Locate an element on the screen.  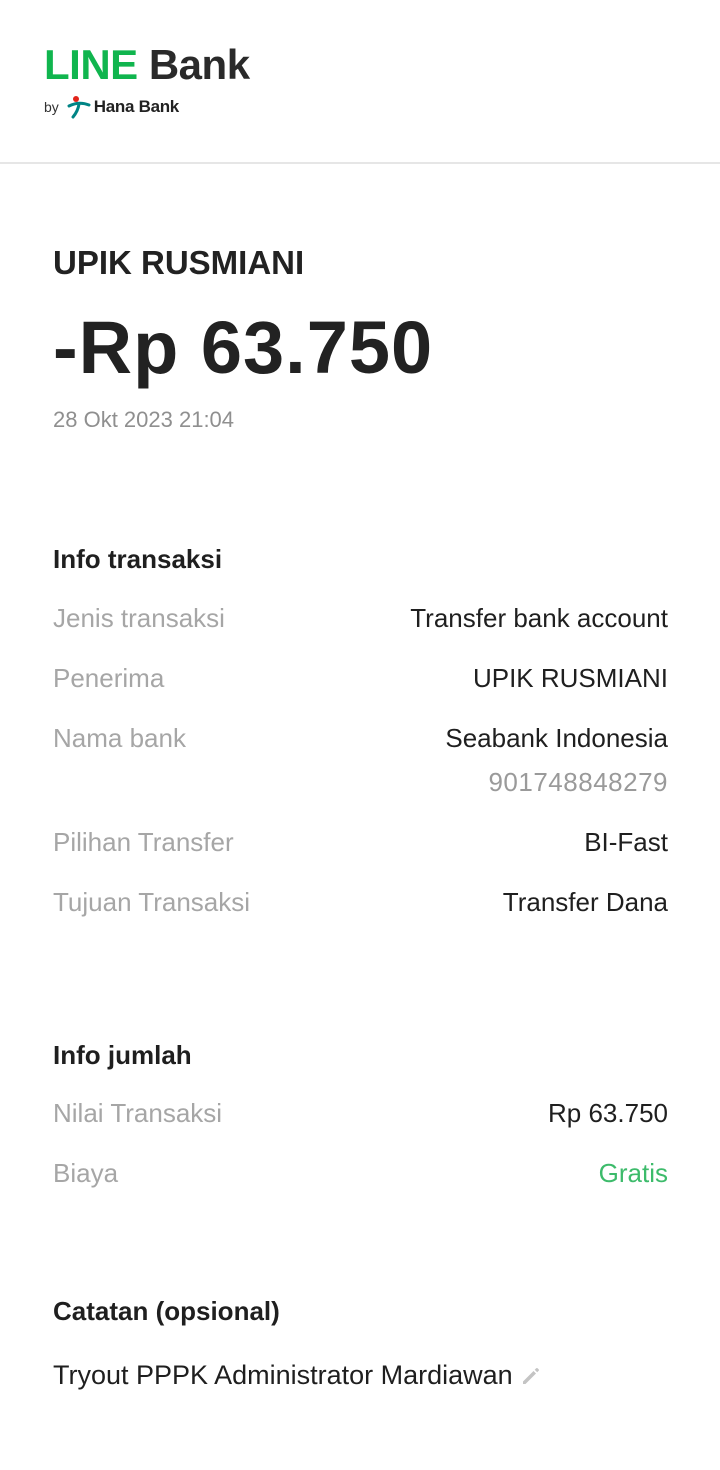
logo-line-text: LINE is located at coordinates (91, 64).